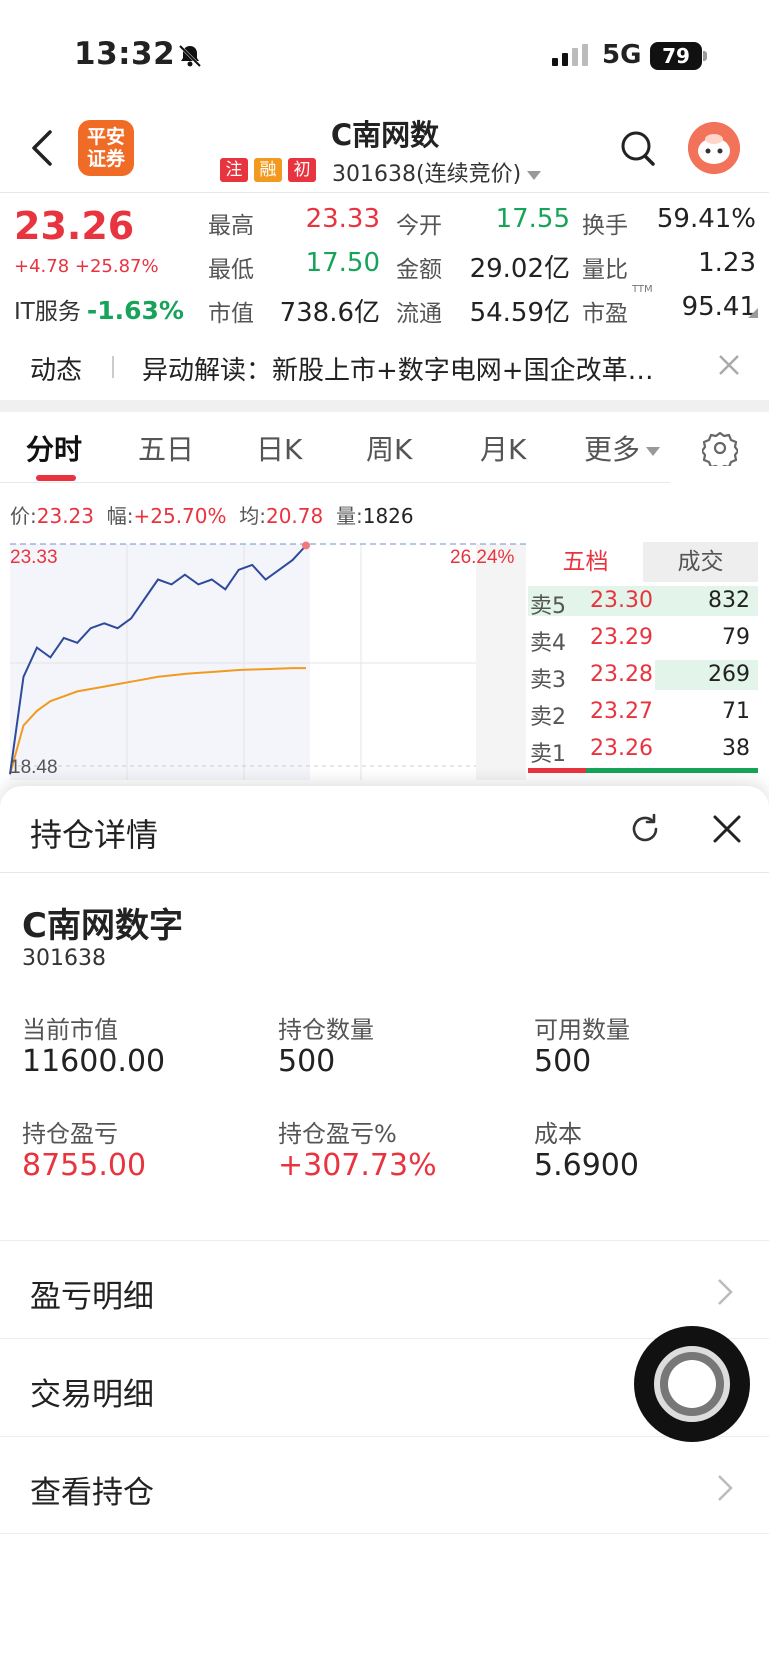  Describe the element at coordinates (427, 174) in the screenshot. I see `stock-code-text: 301638(连续竞价)` at that location.